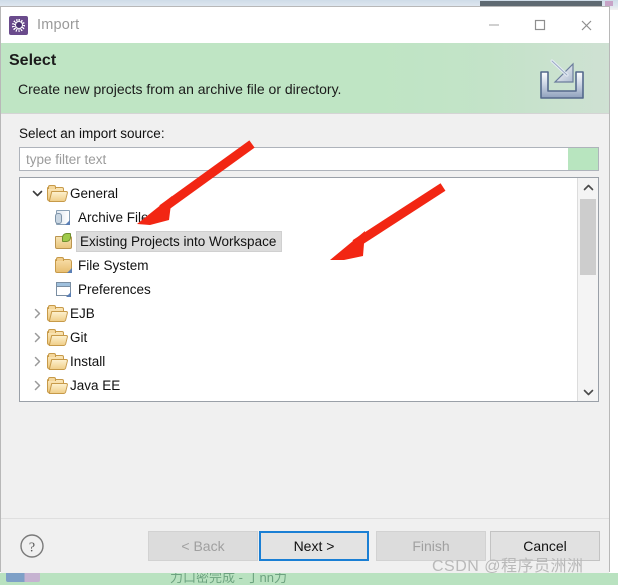 The width and height of the screenshot is (618, 585). Describe the element at coordinates (298, 337) in the screenshot. I see `tree-item-git: Git` at that location.